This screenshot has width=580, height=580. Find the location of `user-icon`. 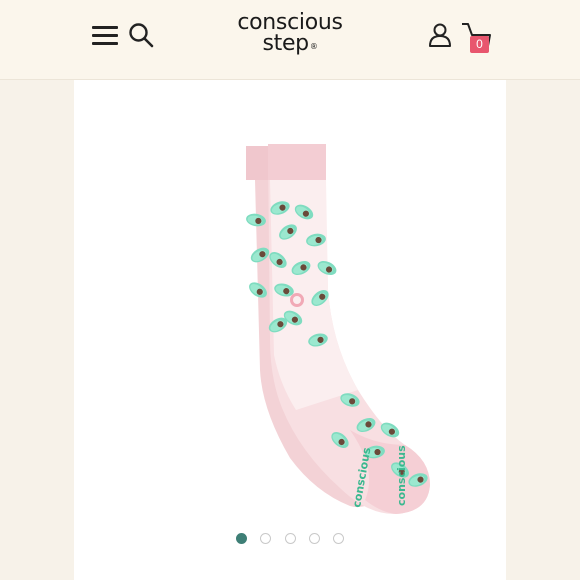

user-icon is located at coordinates (440, 35).